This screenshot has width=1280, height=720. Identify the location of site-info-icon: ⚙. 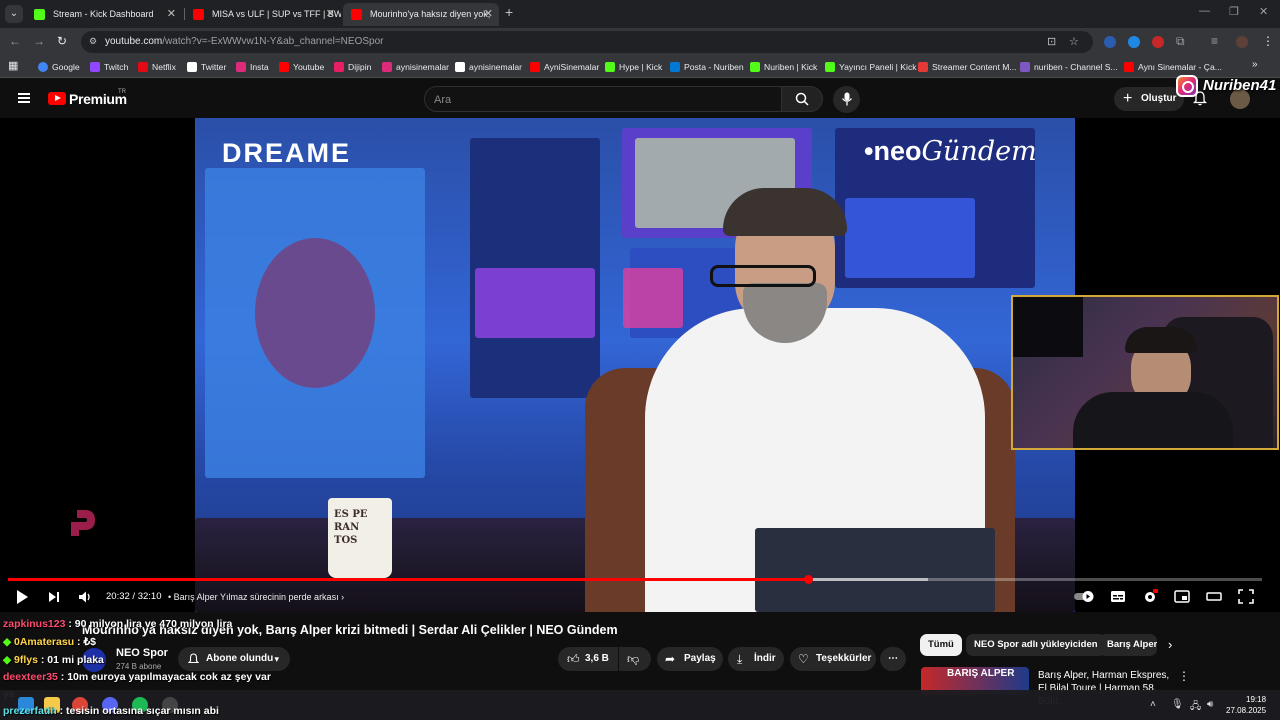
(93, 42).